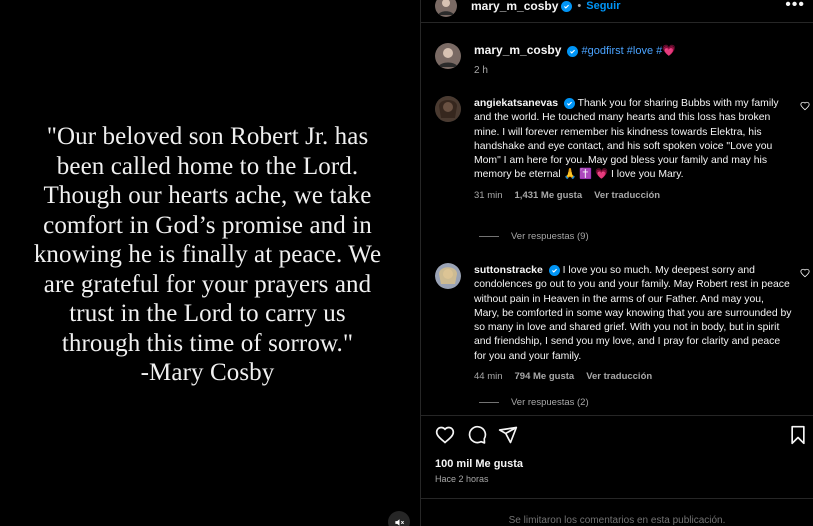 The image size is (813, 526). I want to click on header-username: mary_m_cosby, so click(514, 6).